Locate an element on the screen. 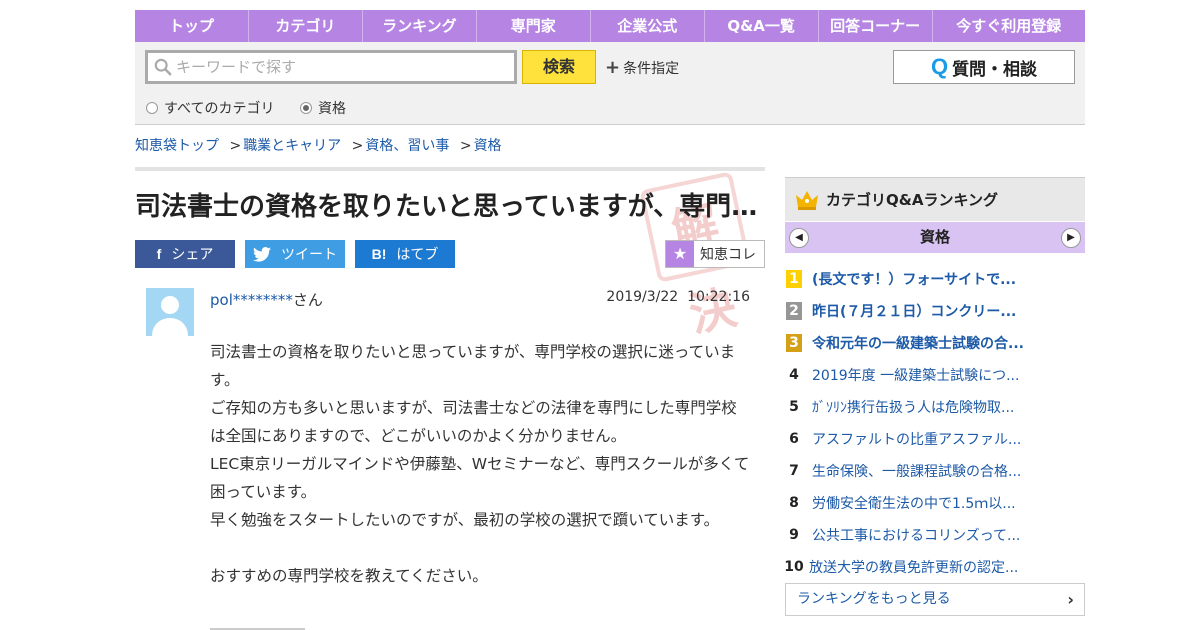  facebook-share-label: シェア is located at coordinates (192, 255).